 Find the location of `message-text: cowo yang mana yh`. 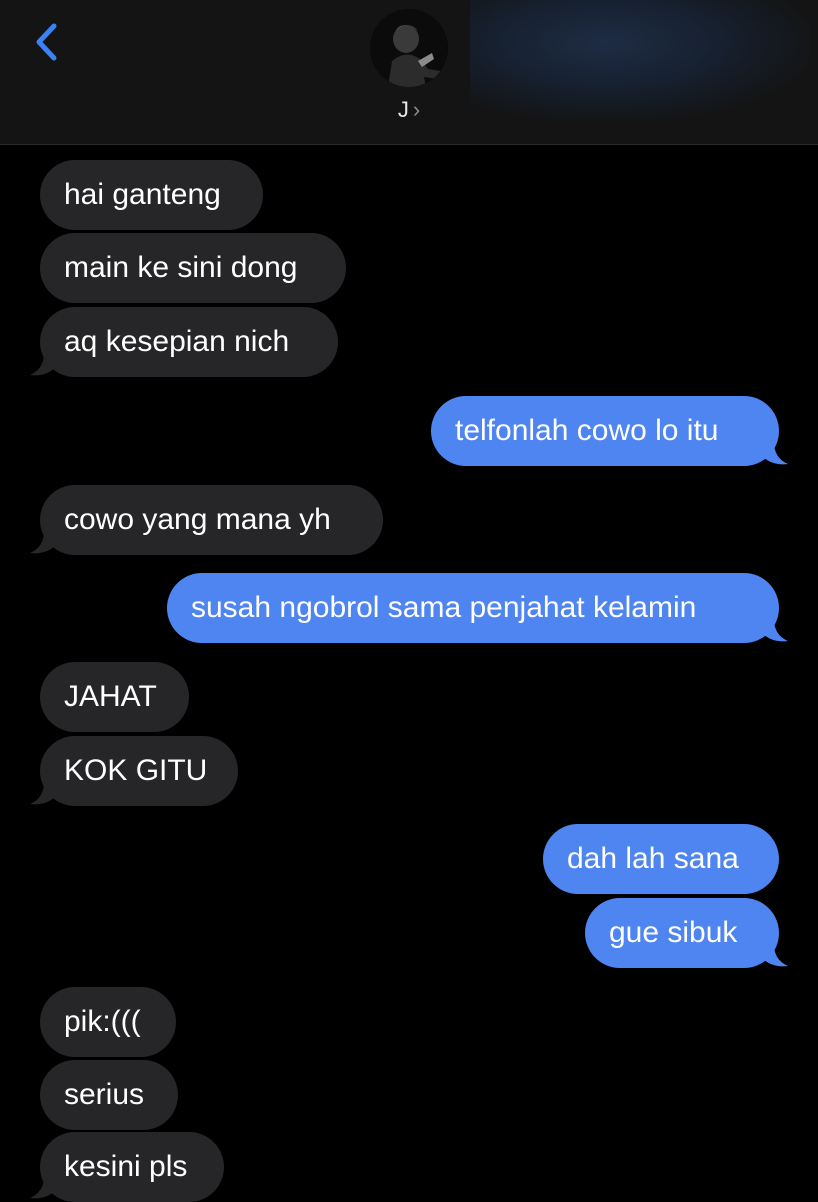

message-text: cowo yang mana yh is located at coordinates (197, 519).